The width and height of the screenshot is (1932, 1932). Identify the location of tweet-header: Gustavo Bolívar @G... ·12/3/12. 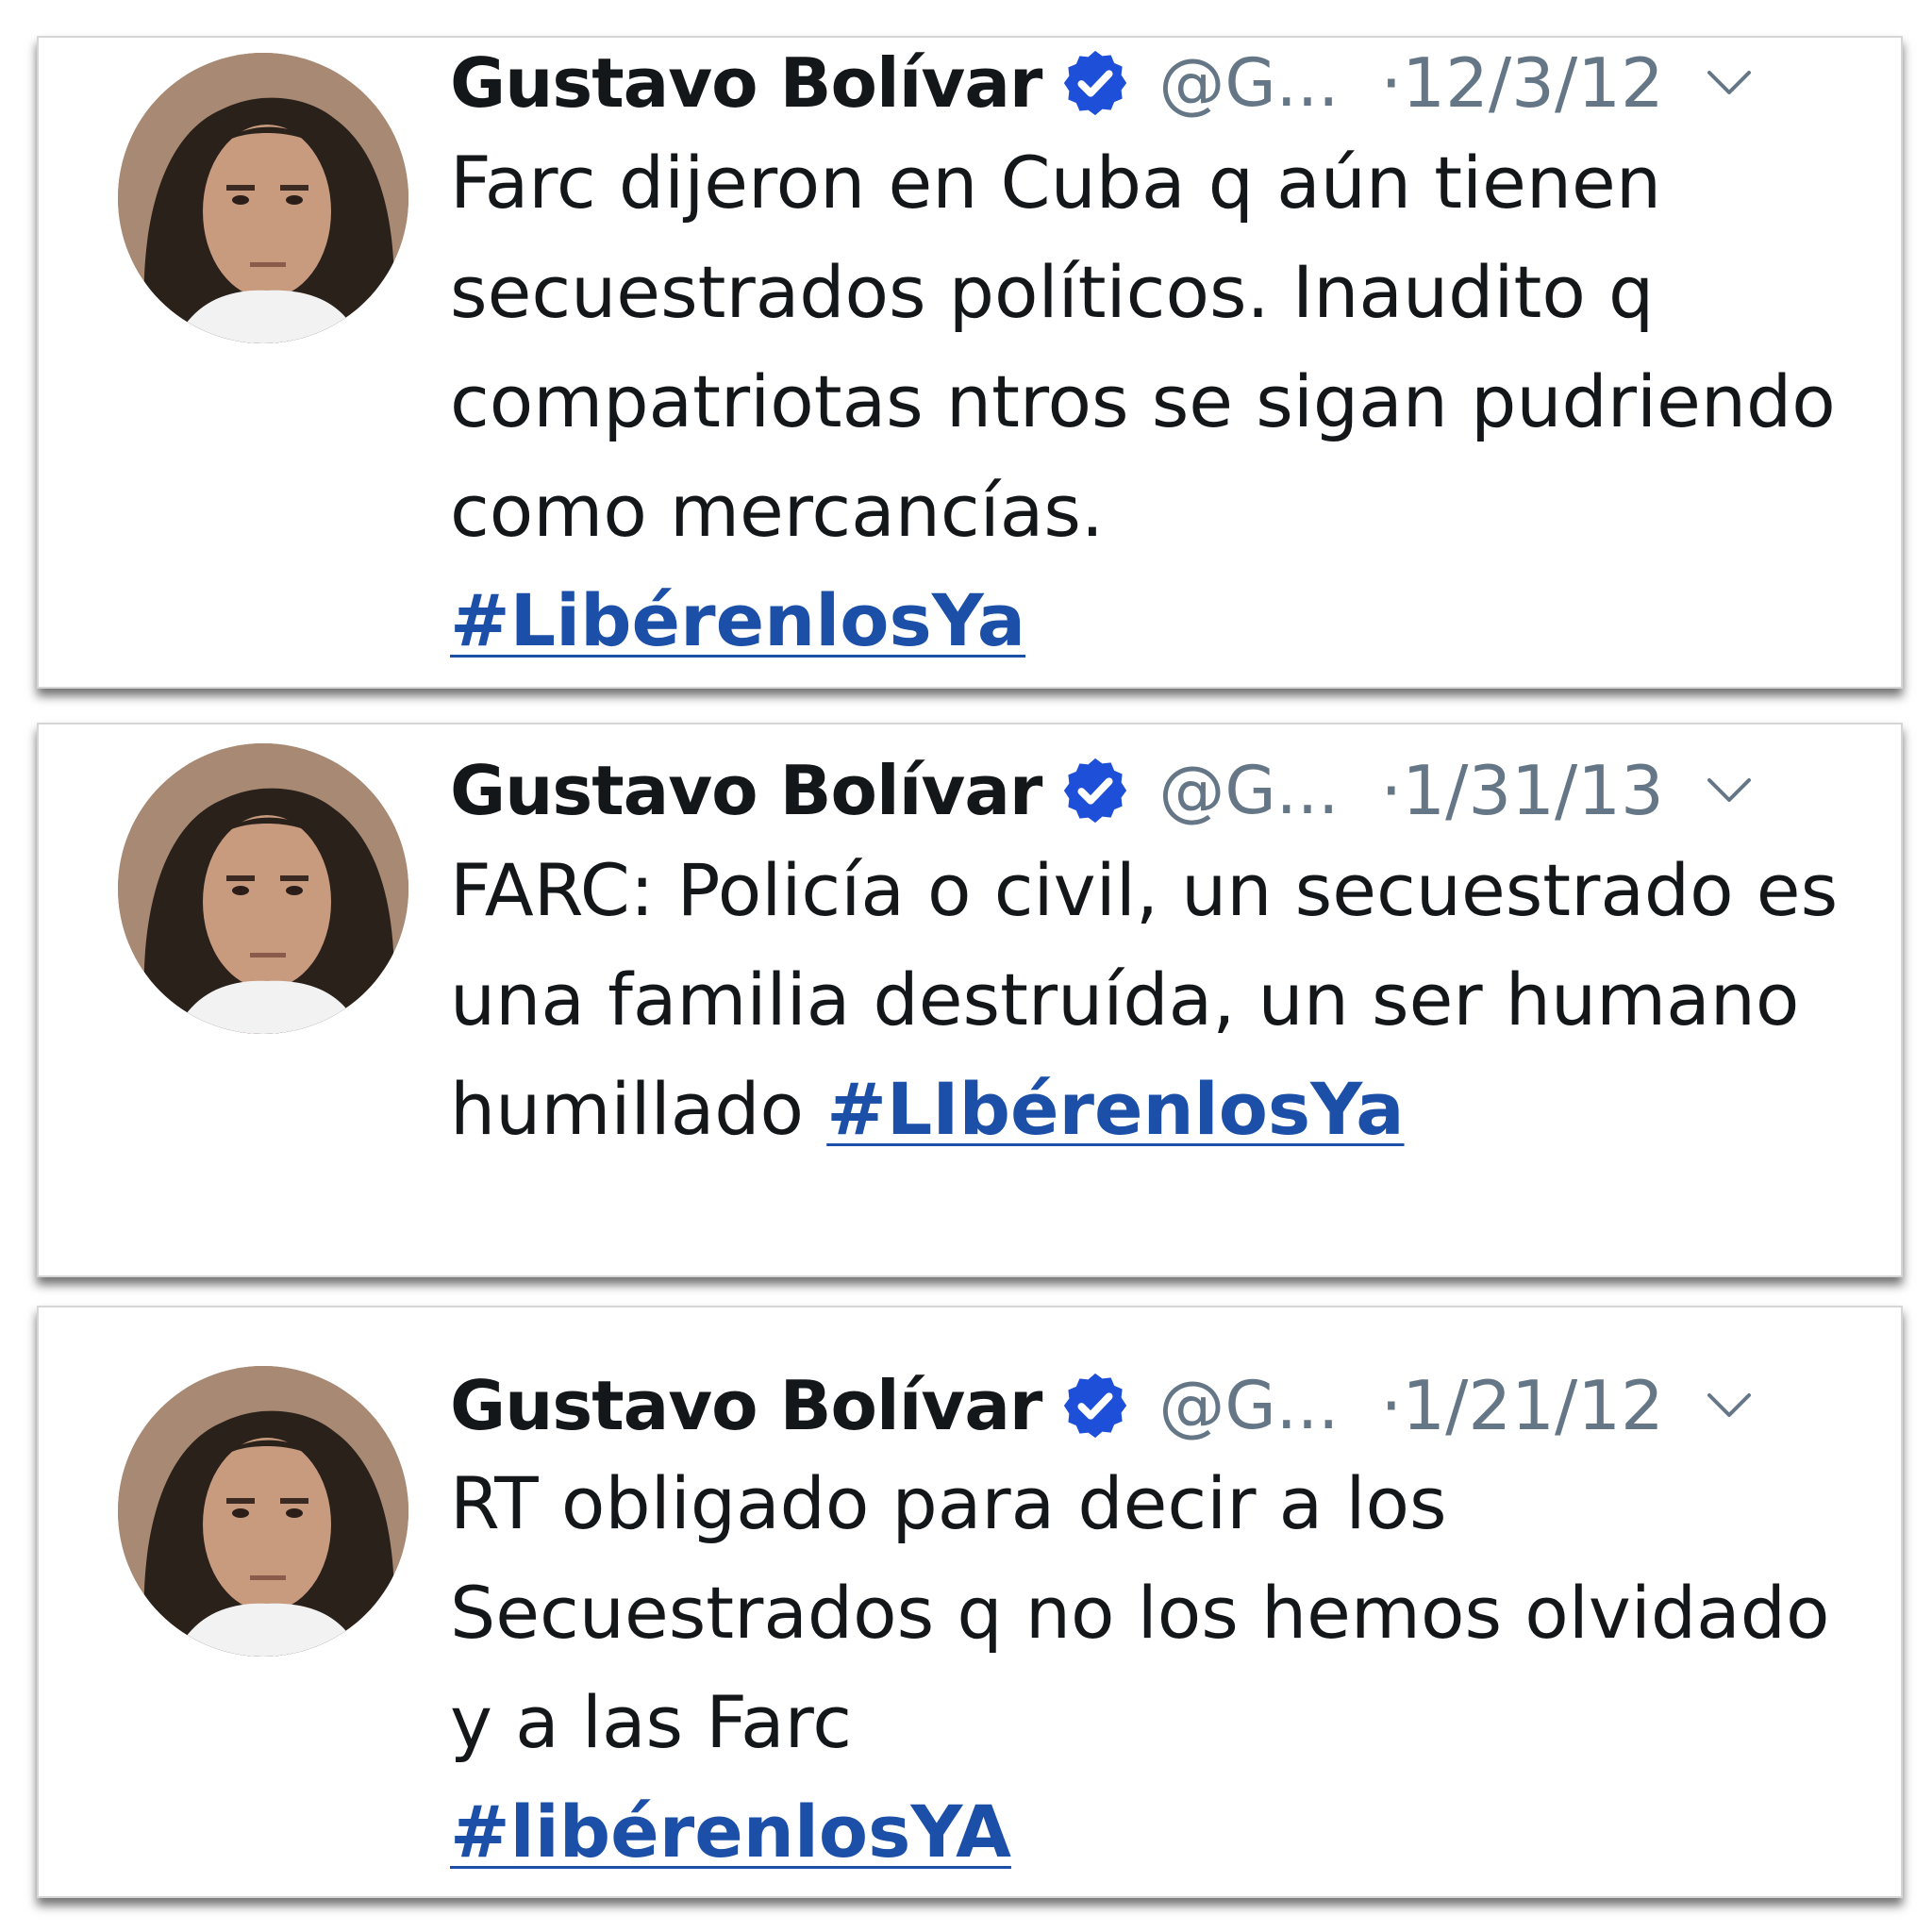
(1147, 83).